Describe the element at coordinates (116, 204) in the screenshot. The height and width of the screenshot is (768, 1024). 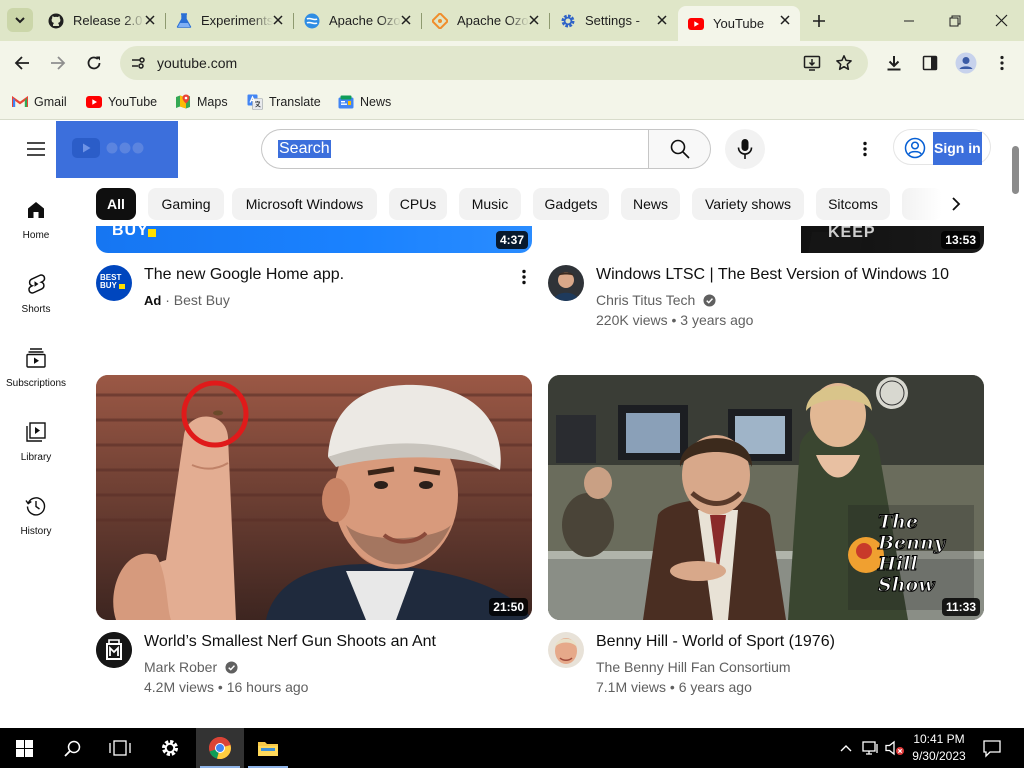
I see `chip-all: All` at that location.